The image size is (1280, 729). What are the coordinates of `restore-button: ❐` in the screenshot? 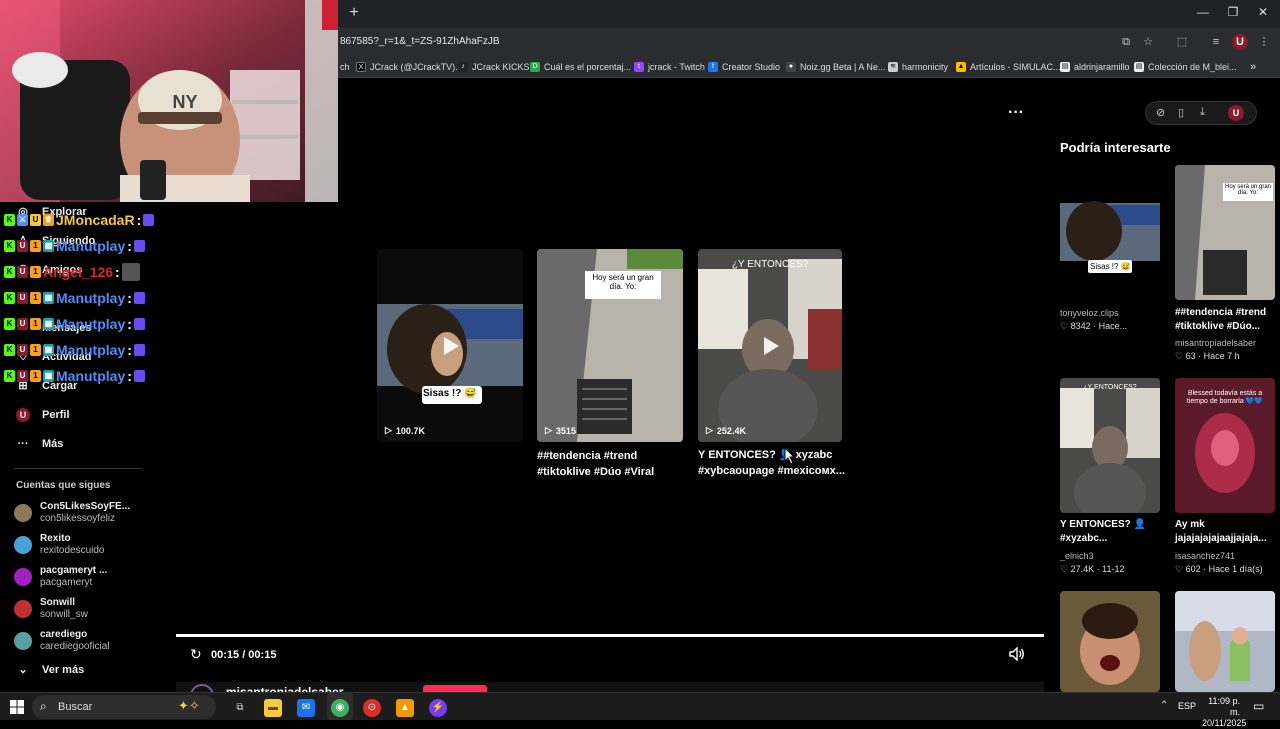 It's located at (1233, 12).